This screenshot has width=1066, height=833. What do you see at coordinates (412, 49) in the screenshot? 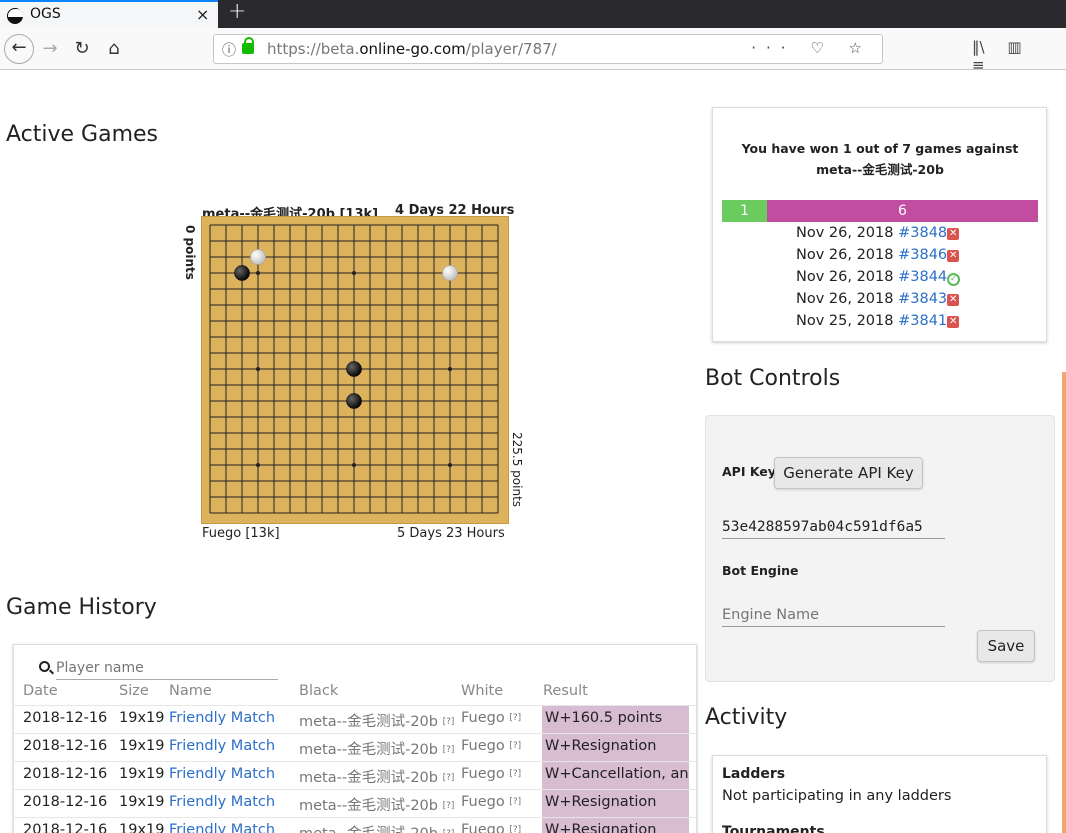
I see `url-text: https://beta.online-go.com/player/787/` at bounding box center [412, 49].